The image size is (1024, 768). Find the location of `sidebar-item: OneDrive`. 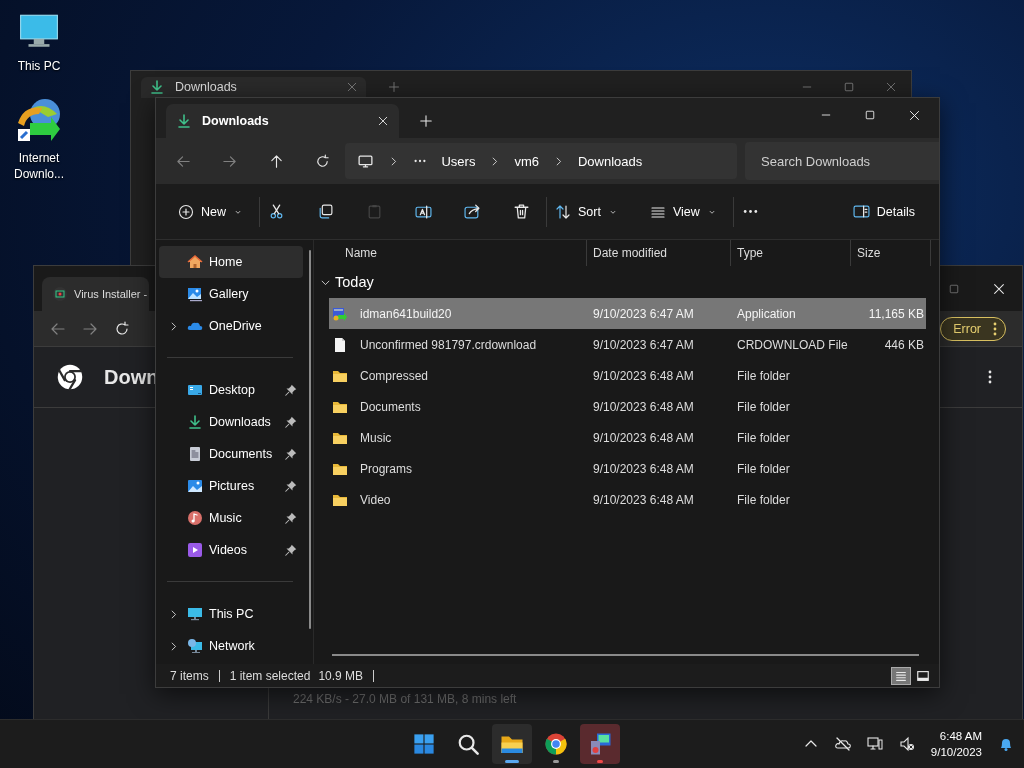

sidebar-item: OneDrive is located at coordinates (231, 326).